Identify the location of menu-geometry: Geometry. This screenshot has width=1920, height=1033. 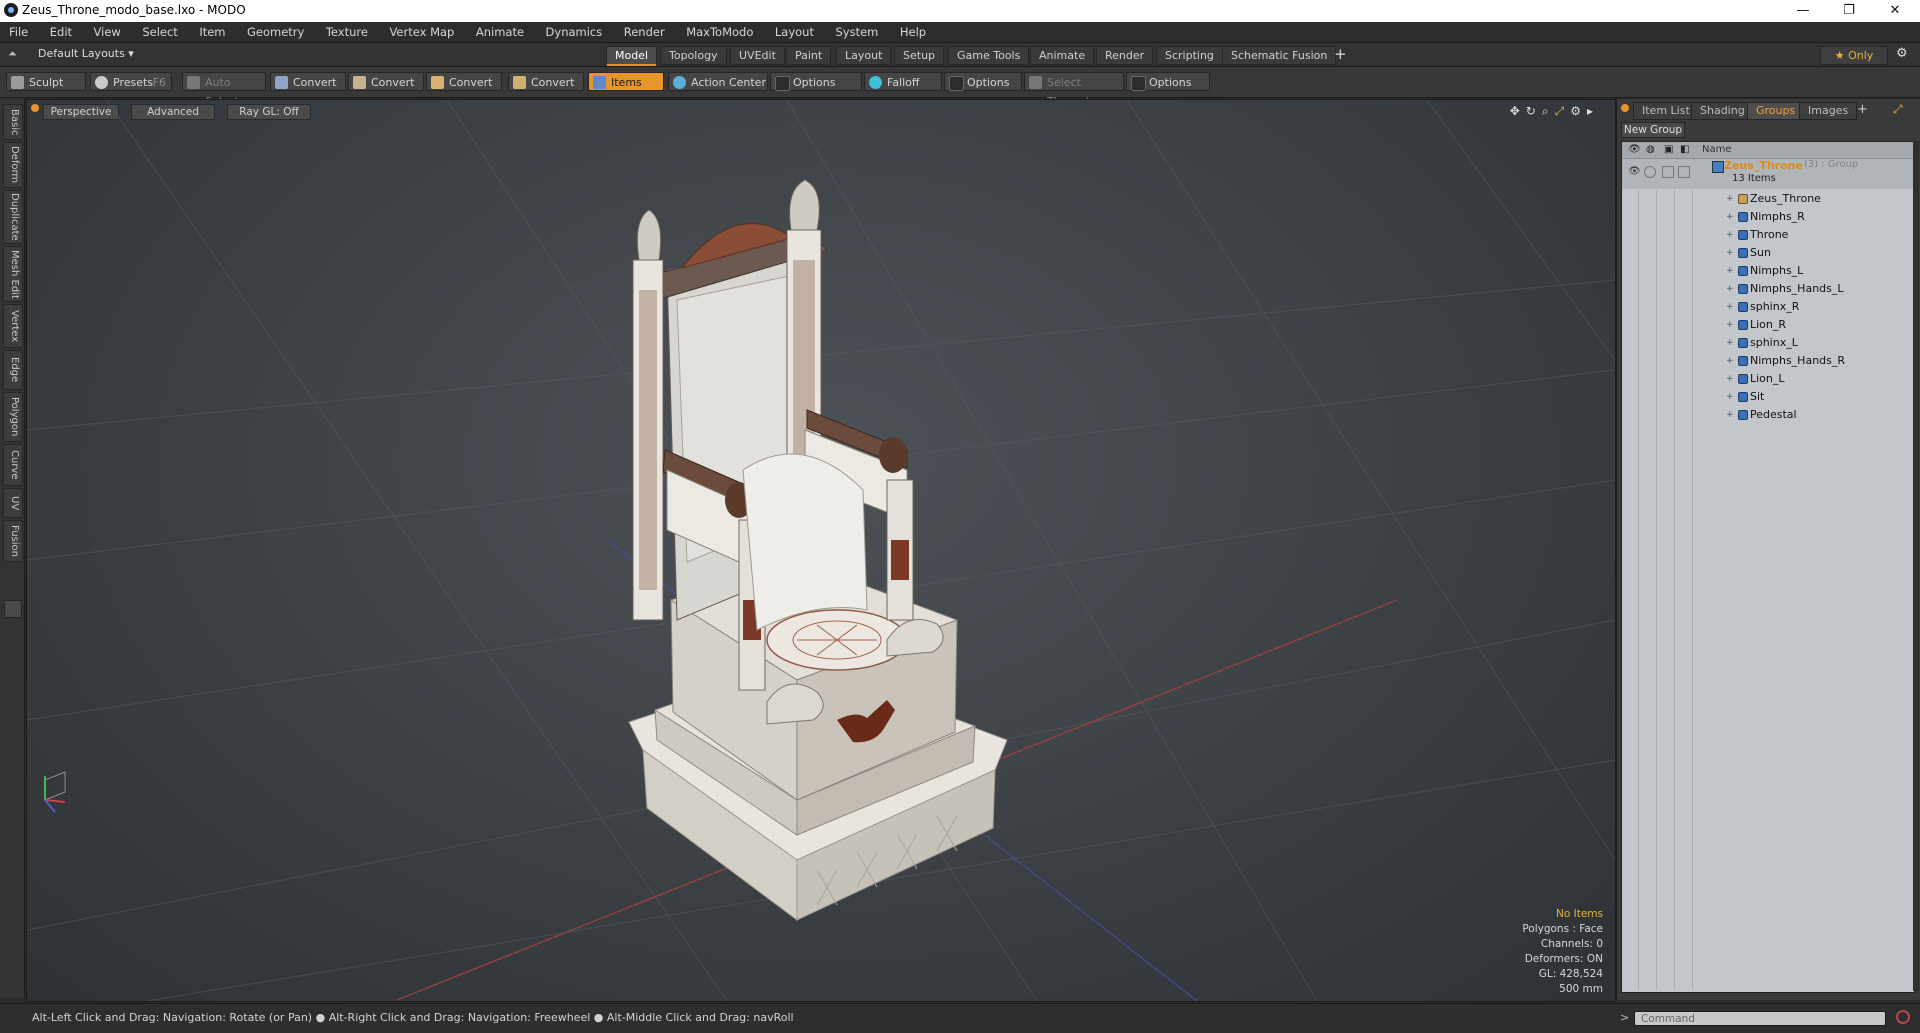
(275, 32).